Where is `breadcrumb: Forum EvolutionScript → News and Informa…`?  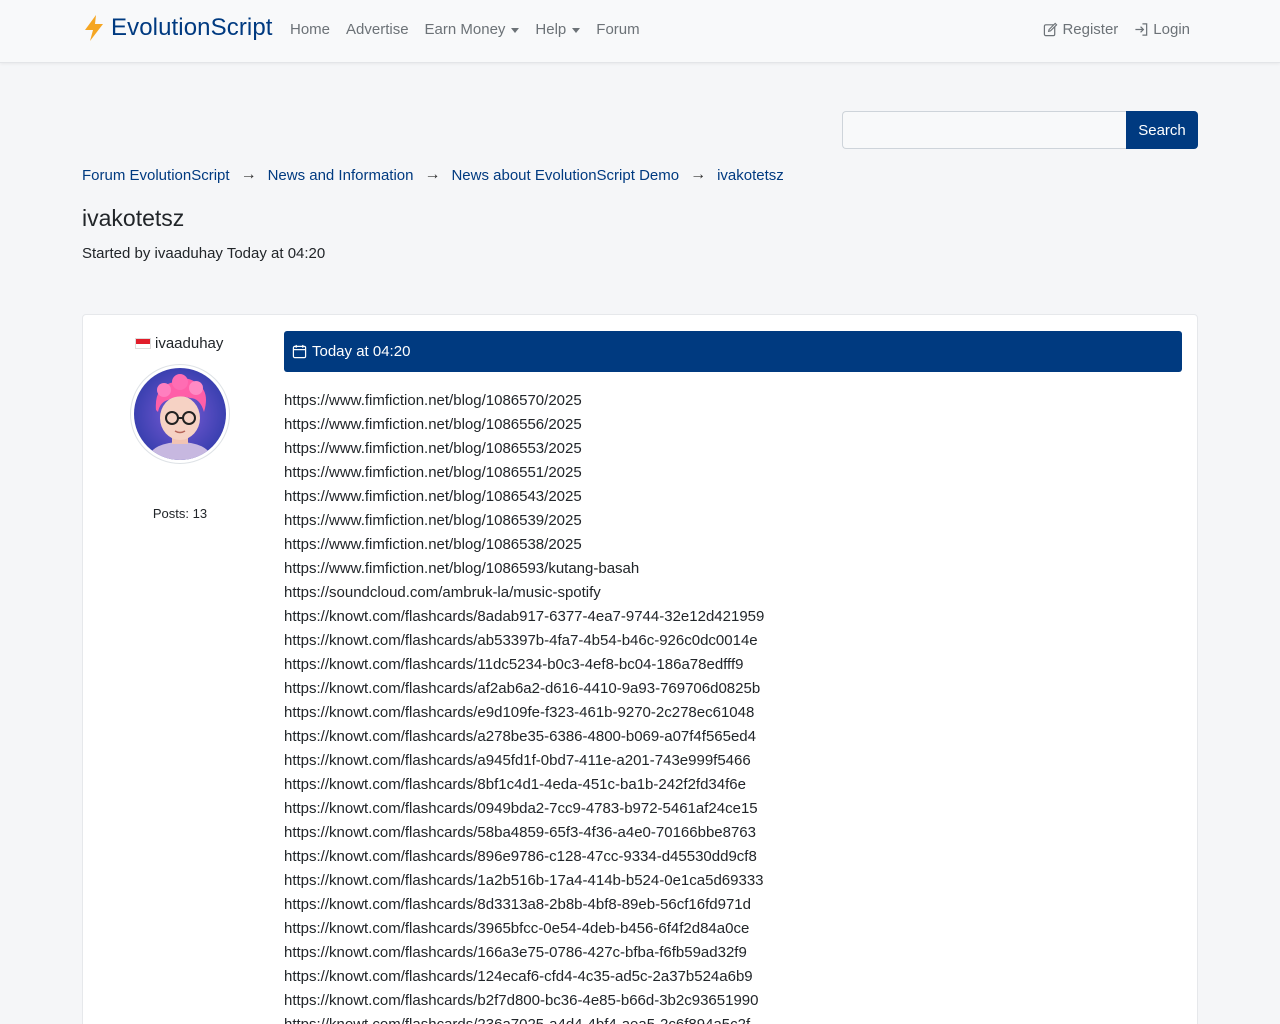
breadcrumb: Forum EvolutionScript → News and Informa… is located at coordinates (433, 175).